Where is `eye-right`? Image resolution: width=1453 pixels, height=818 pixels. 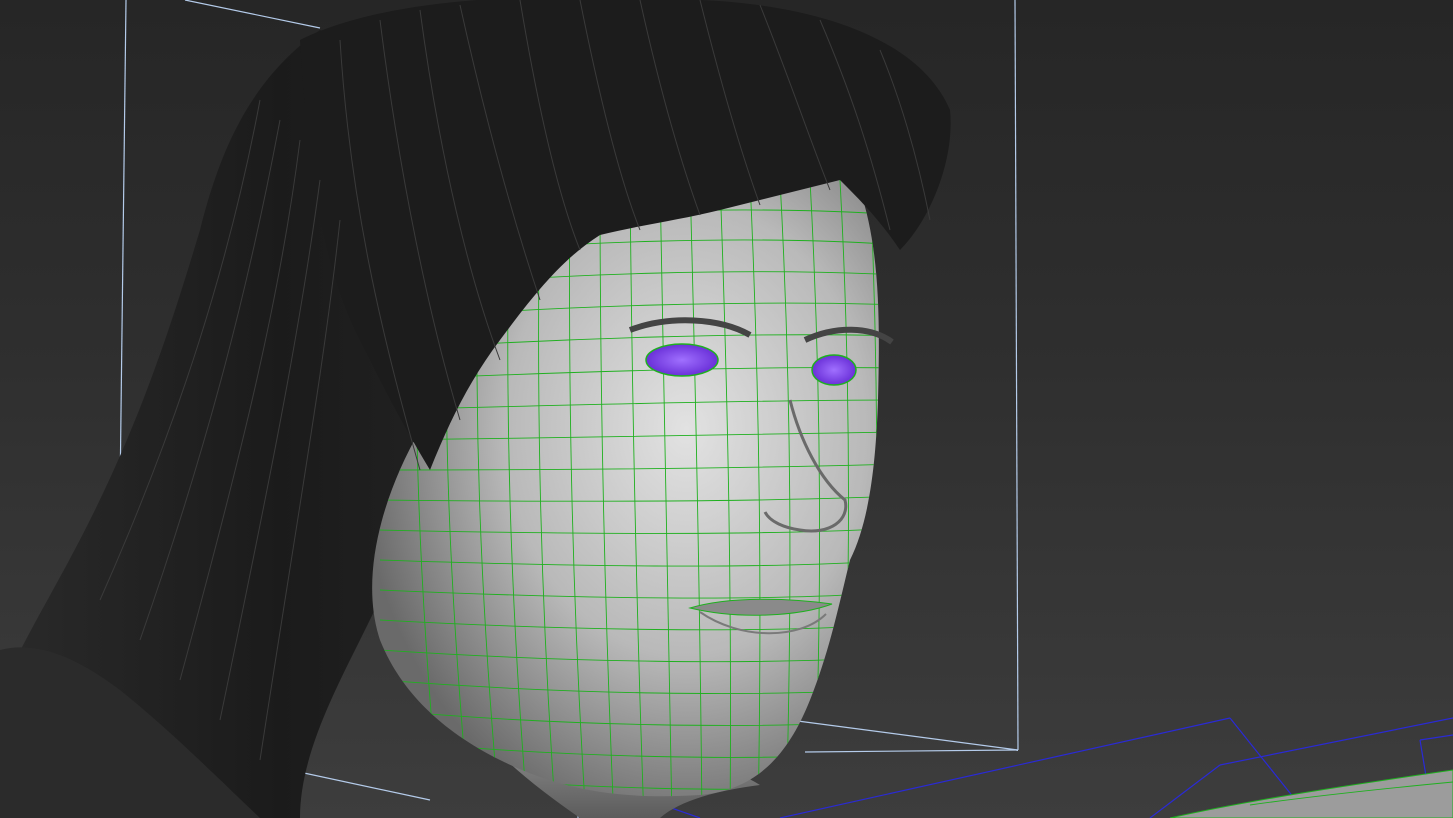
eye-right is located at coordinates (834, 370).